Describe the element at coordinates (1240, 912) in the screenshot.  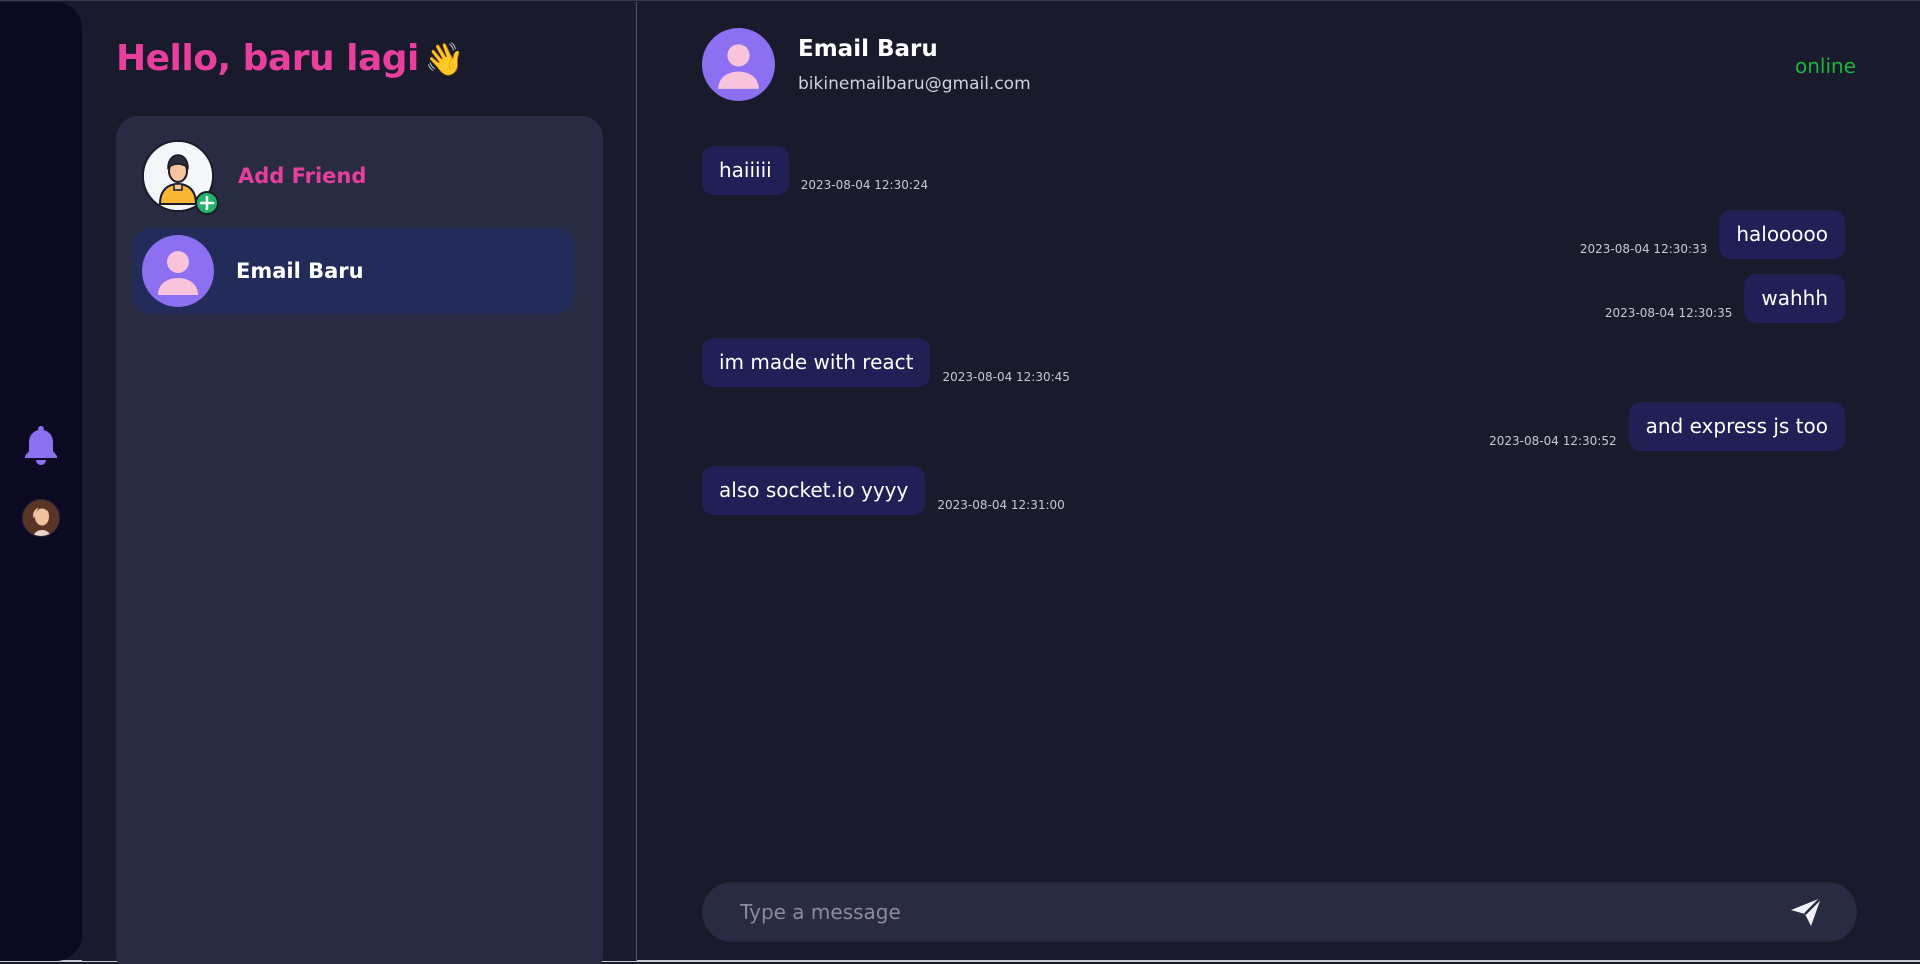
I see `message-input` at that location.